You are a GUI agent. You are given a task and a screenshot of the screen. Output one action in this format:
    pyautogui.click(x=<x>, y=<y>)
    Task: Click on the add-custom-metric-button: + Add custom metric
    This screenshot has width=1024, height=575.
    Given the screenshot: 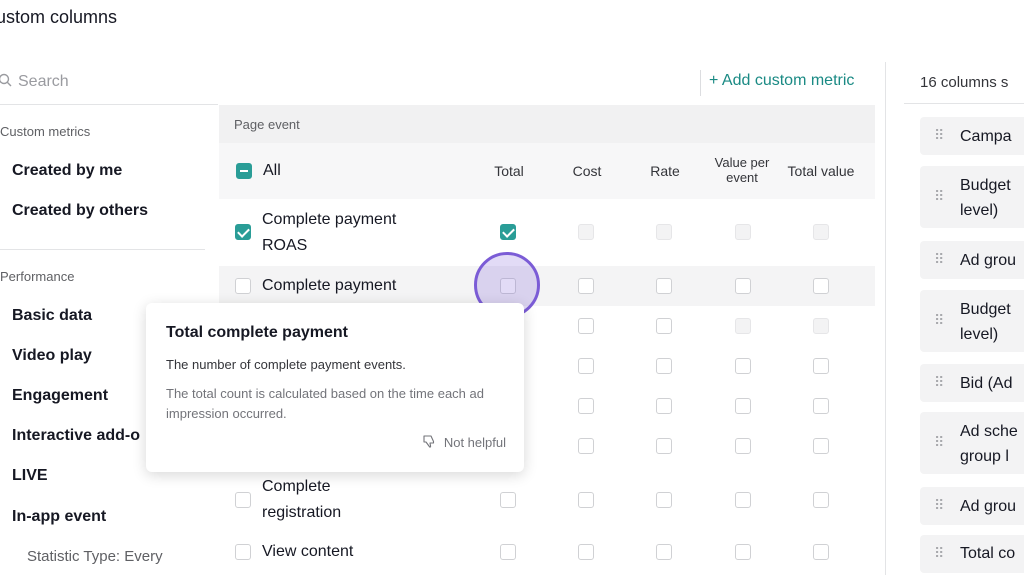 What is the action you would take?
    pyautogui.click(x=781, y=81)
    